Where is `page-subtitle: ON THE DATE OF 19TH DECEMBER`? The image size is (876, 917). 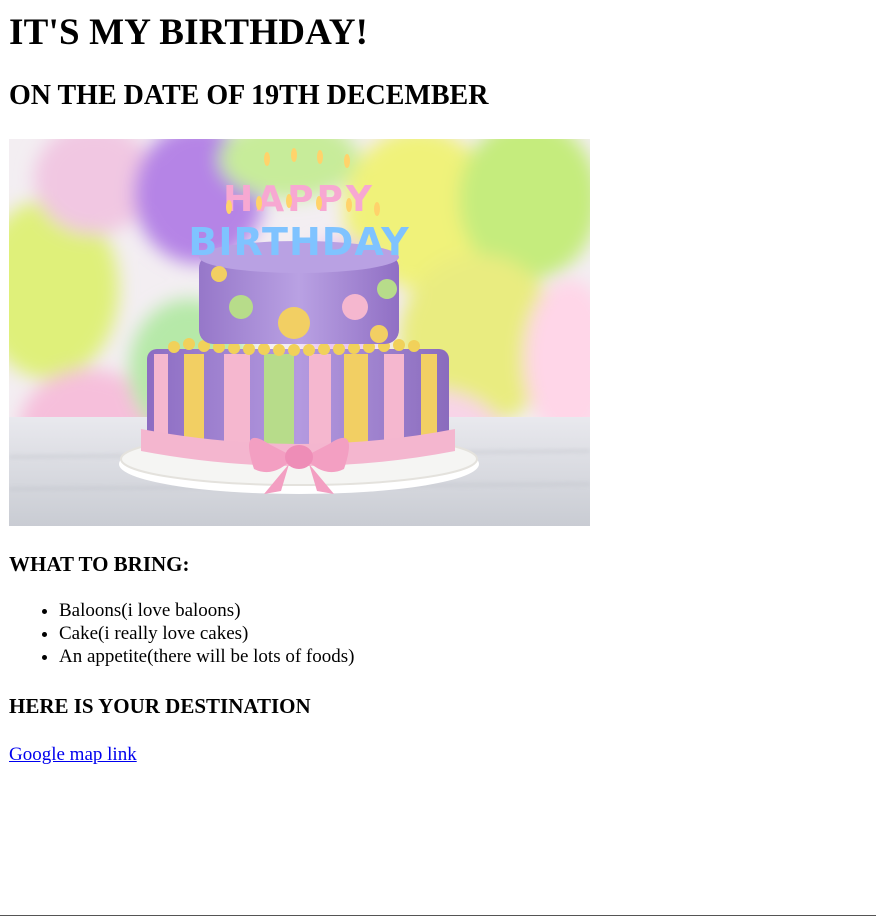 page-subtitle: ON THE DATE OF 19TH DECEMBER is located at coordinates (249, 95).